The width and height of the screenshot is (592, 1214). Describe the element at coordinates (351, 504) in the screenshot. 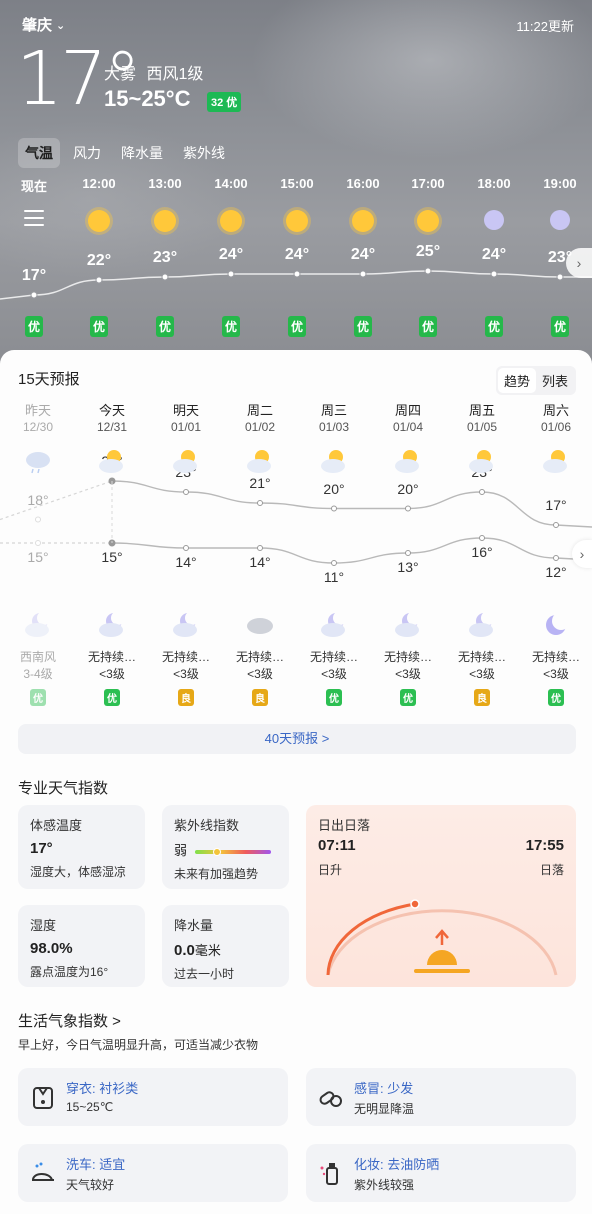

I see `high-temperature-line` at that location.